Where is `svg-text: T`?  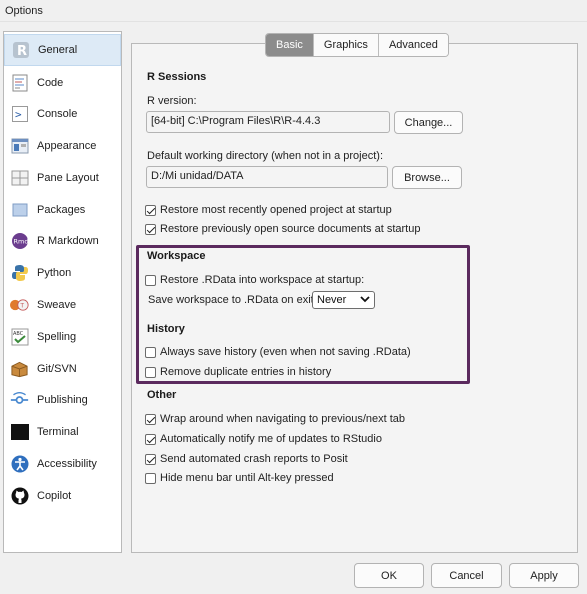 svg-text: T is located at coordinates (21, 306).